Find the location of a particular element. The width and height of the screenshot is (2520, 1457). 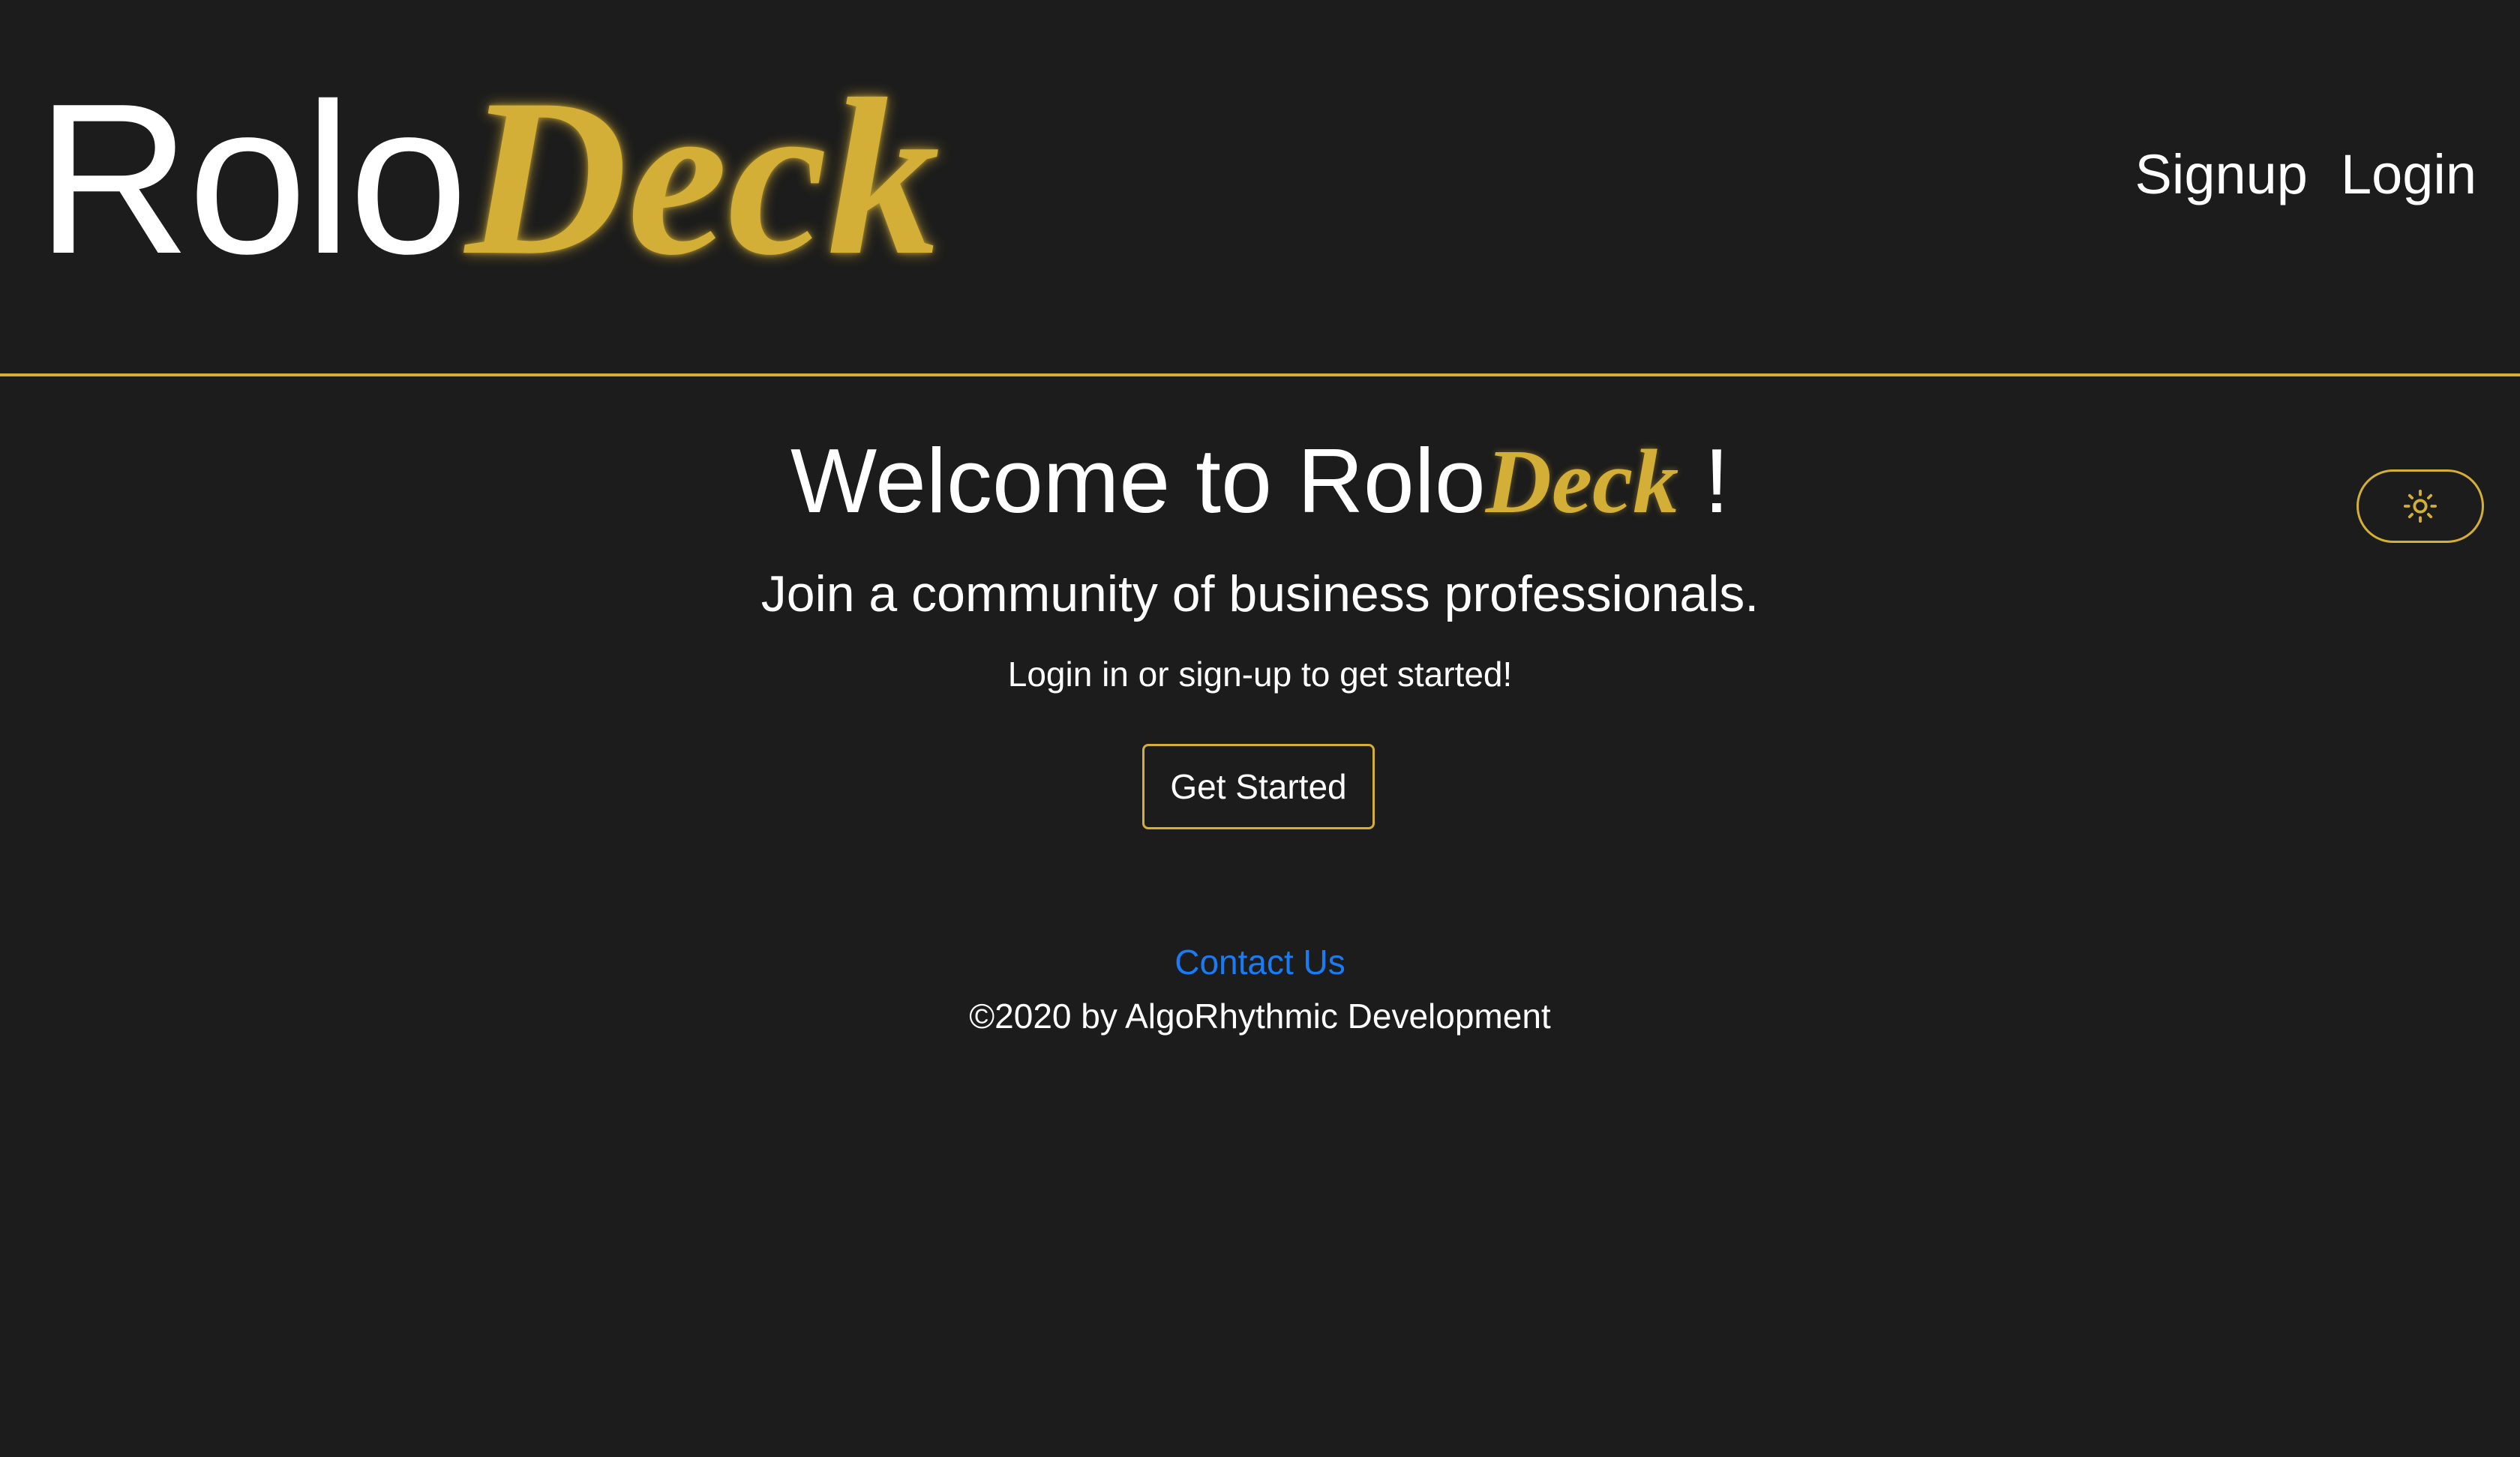

welcome-suffix: ! is located at coordinates (1704, 481).